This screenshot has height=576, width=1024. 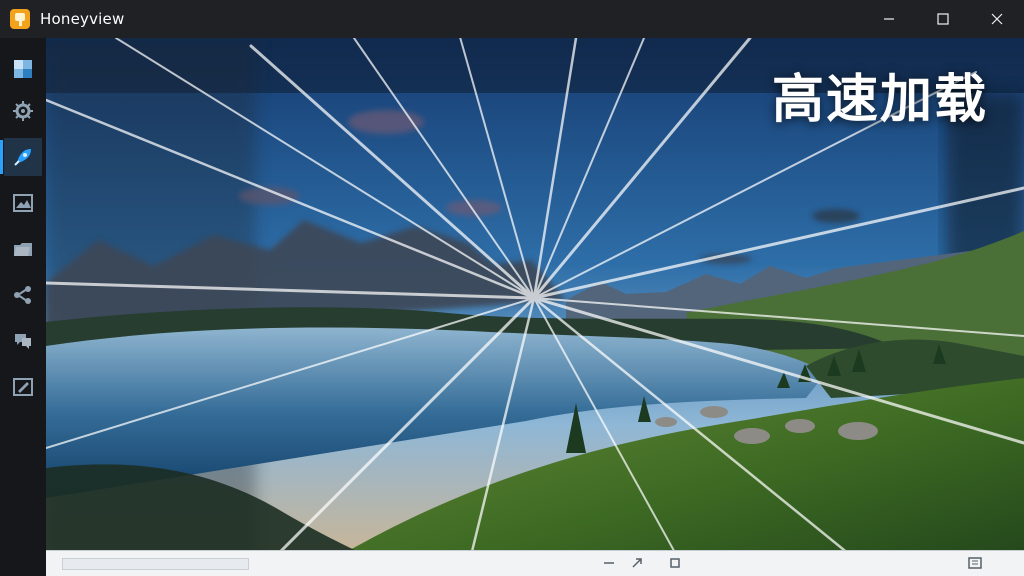 I want to click on folder-icon, so click(x=23, y=249).